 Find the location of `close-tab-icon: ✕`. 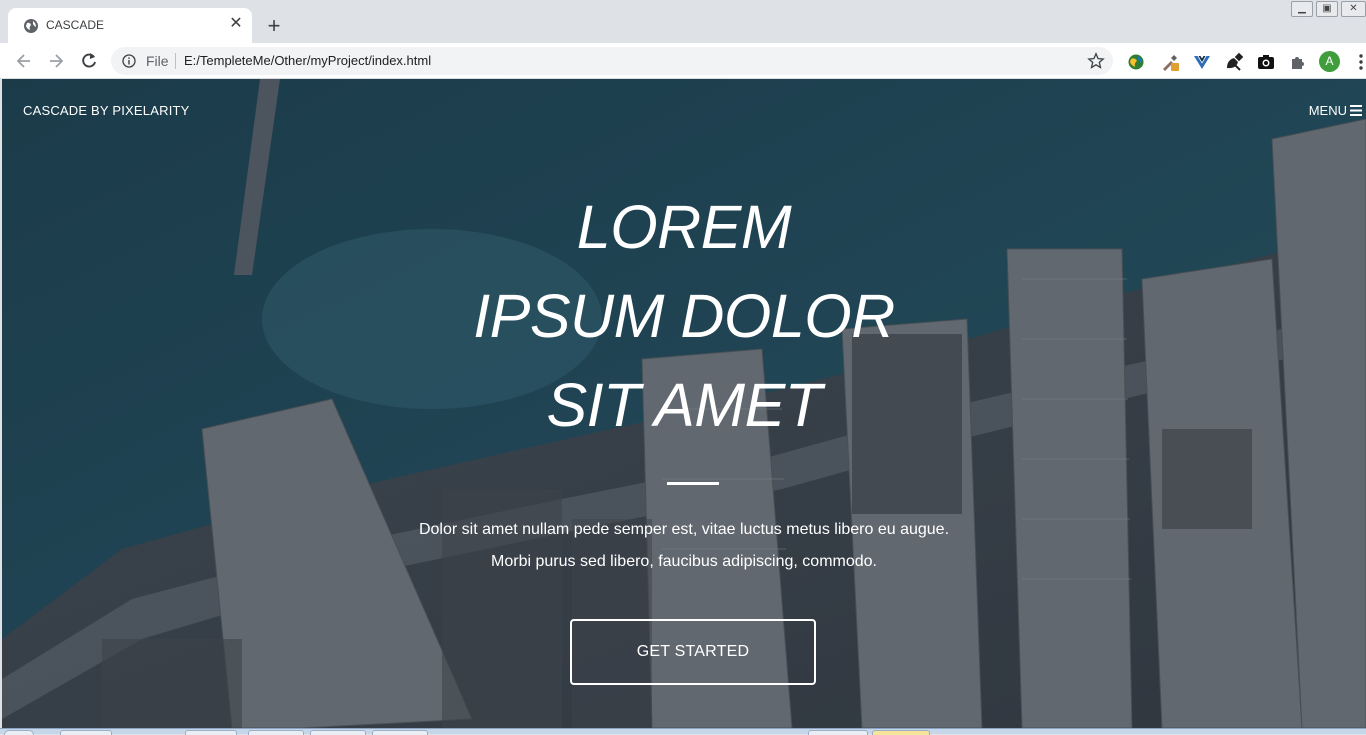

close-tab-icon: ✕ is located at coordinates (236, 24).